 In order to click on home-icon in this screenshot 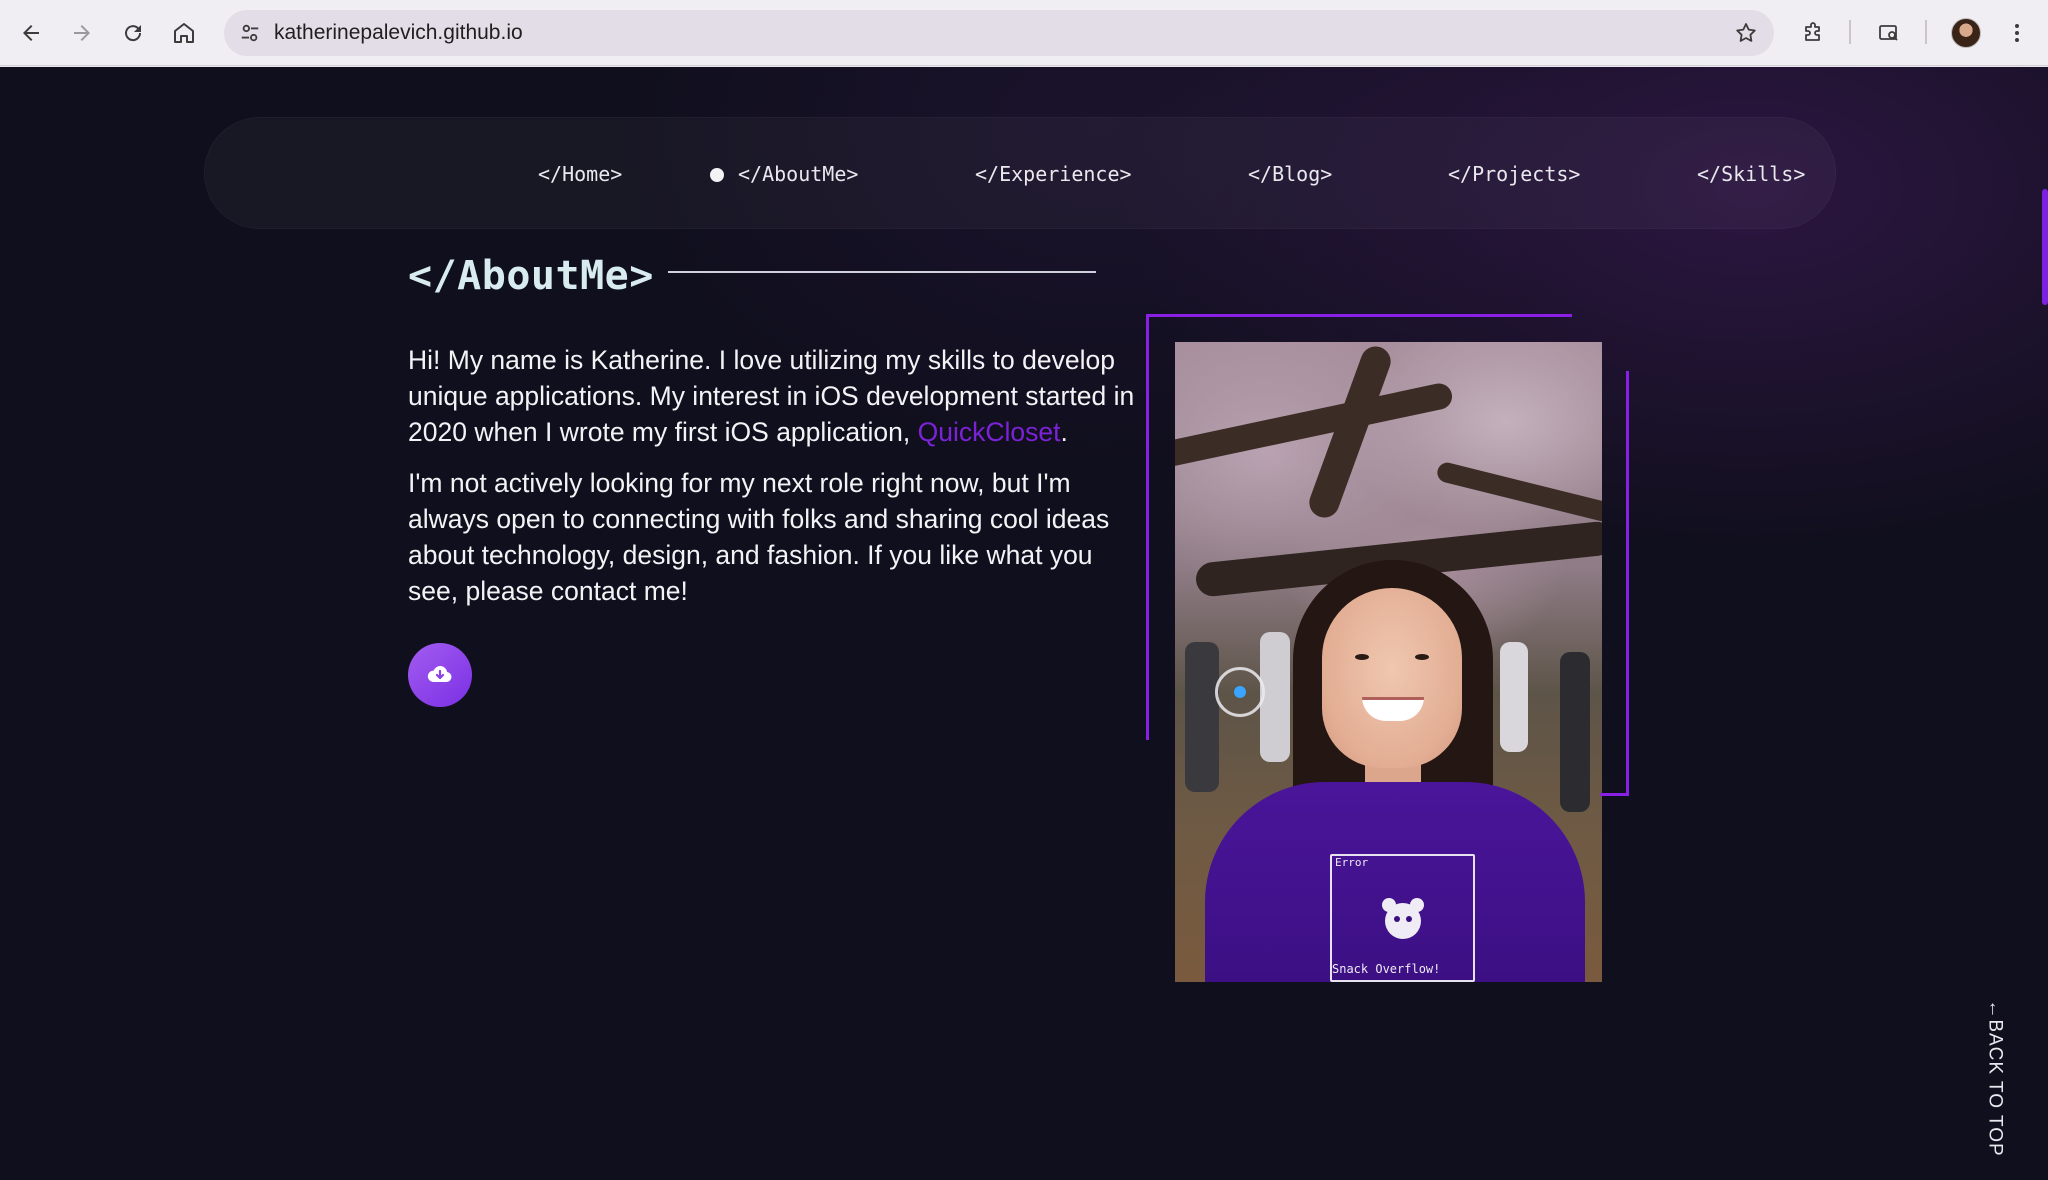, I will do `click(184, 33)`.